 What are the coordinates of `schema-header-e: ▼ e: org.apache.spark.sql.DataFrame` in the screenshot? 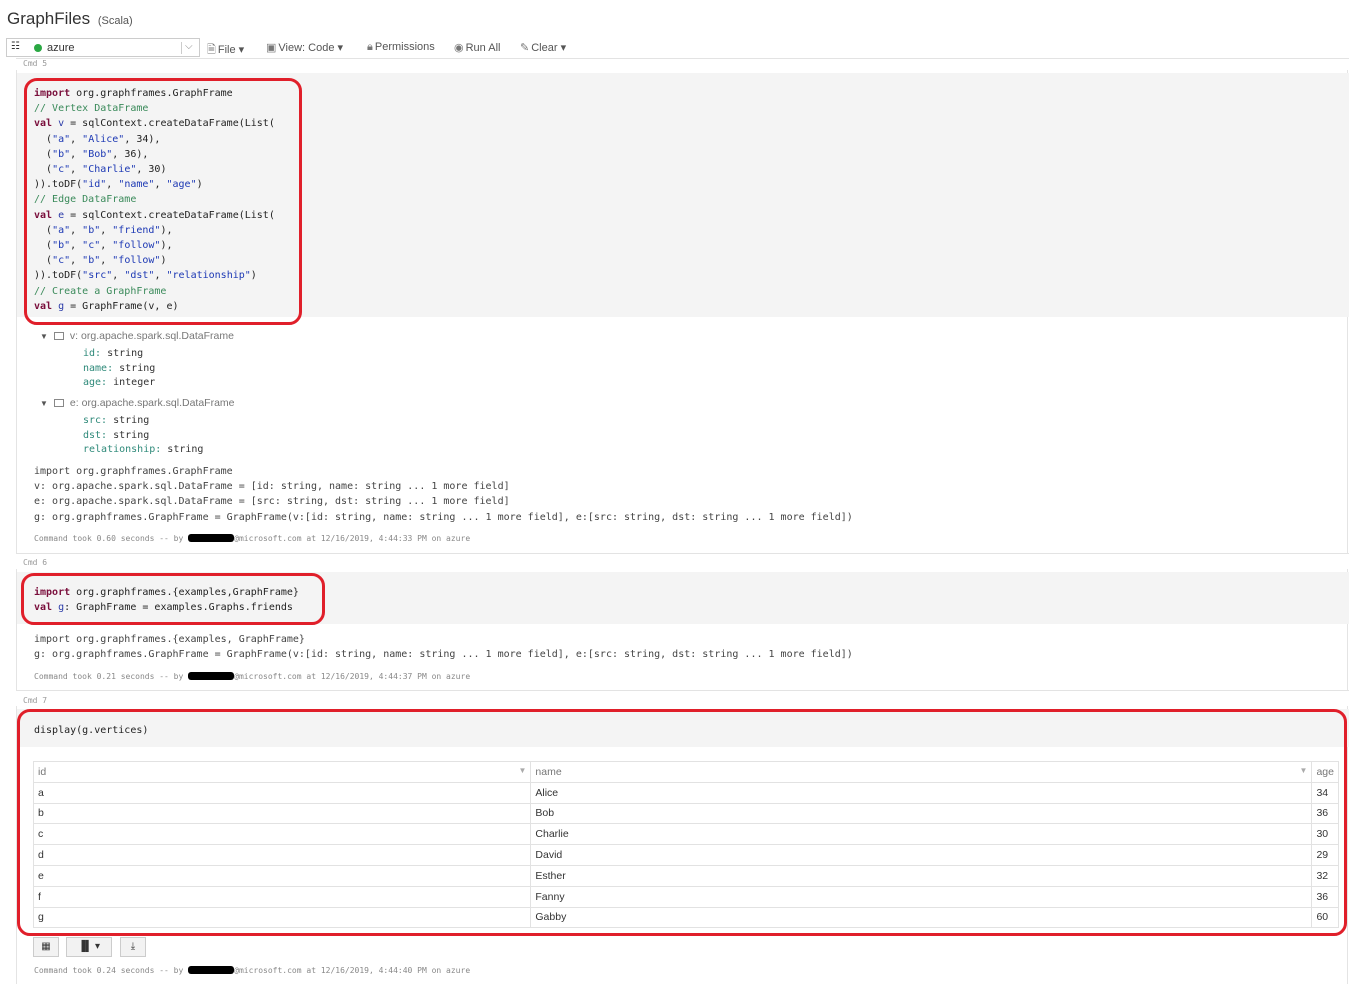 It's located at (137, 403).